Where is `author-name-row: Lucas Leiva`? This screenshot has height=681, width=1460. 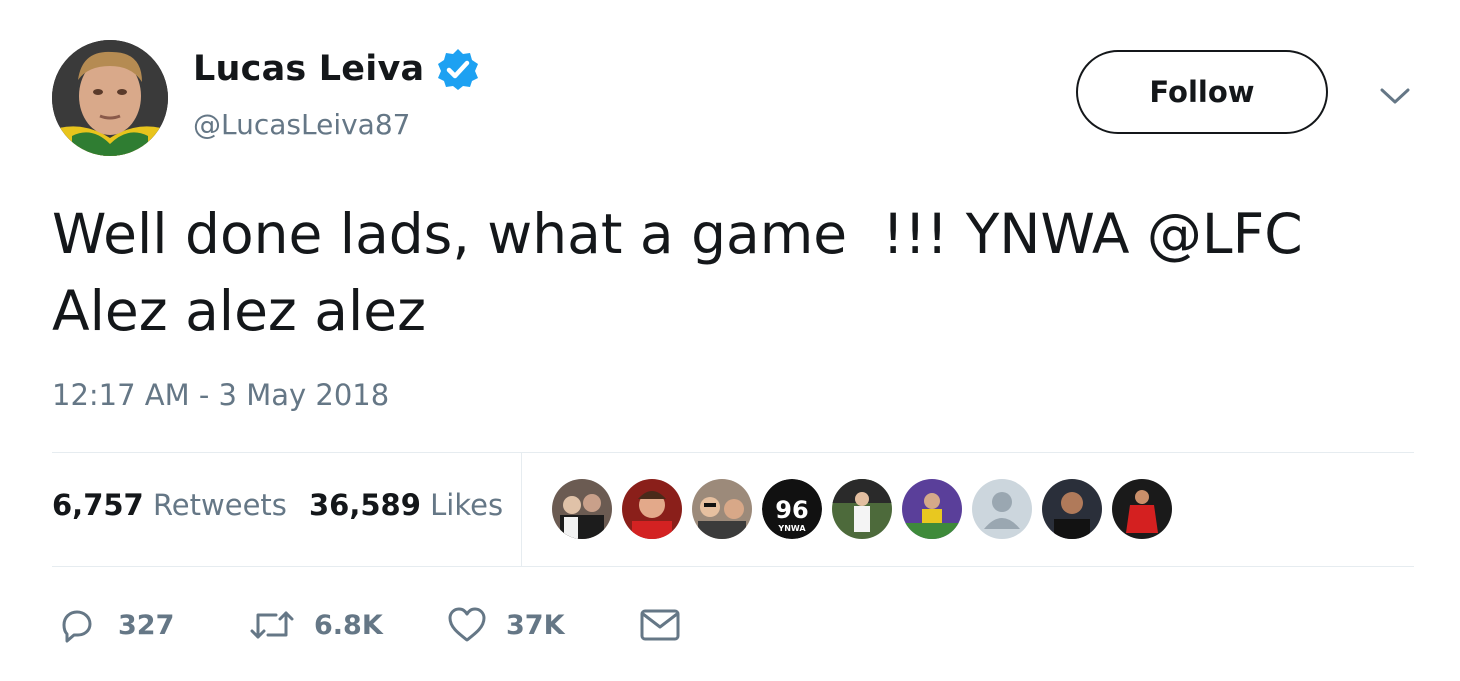 author-name-row: Lucas Leiva is located at coordinates (336, 69).